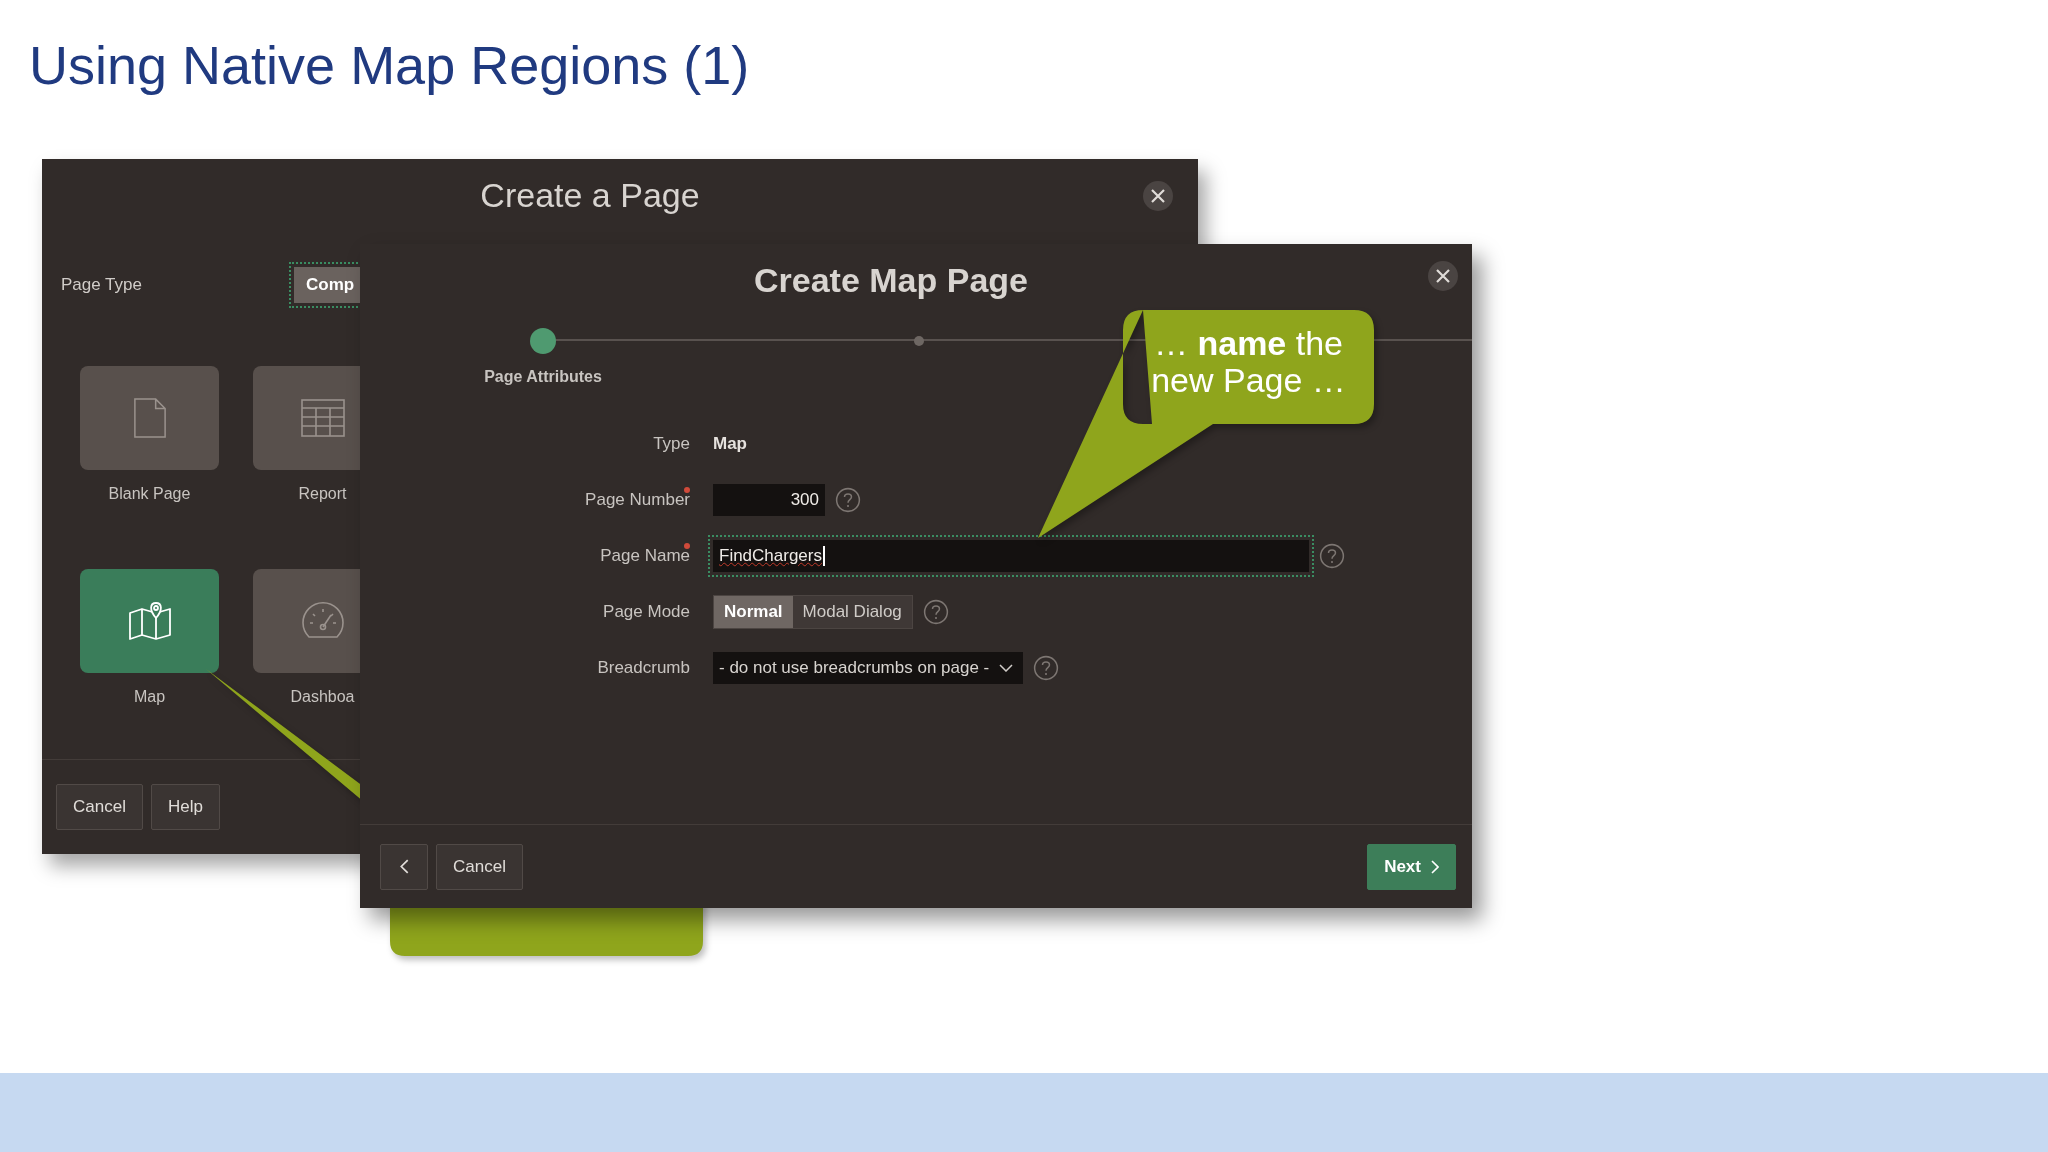  What do you see at coordinates (322, 417) in the screenshot?
I see `table-icon` at bounding box center [322, 417].